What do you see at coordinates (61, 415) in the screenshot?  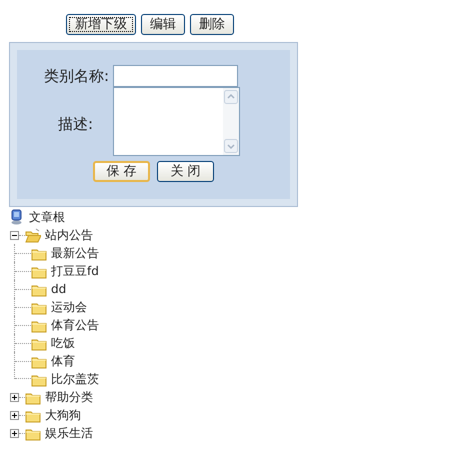 I see `tree-node-label: 大狗狗` at bounding box center [61, 415].